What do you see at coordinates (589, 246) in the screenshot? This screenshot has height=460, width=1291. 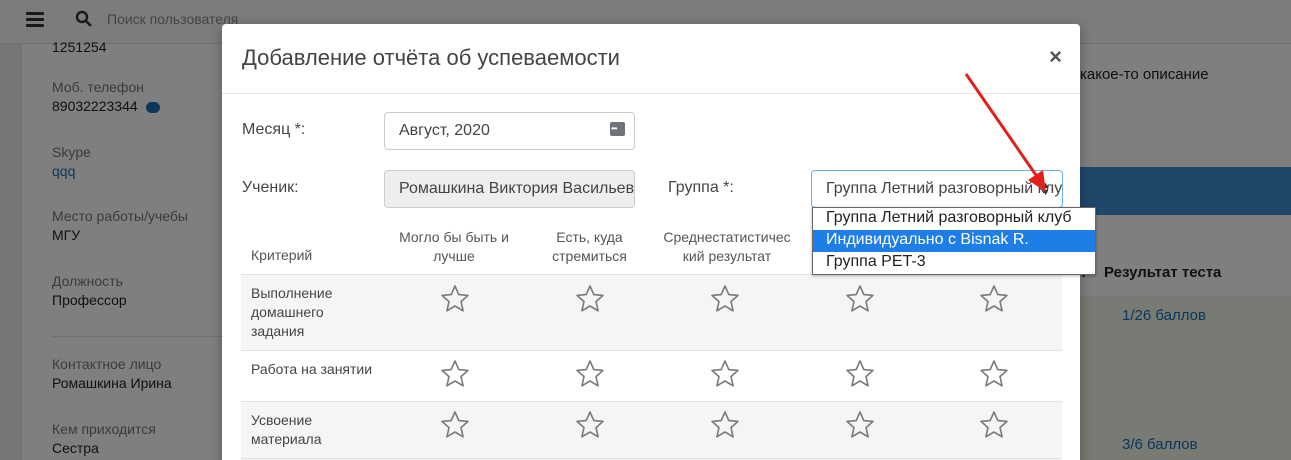 I see `rating-header: Есть, куда стремиться` at bounding box center [589, 246].